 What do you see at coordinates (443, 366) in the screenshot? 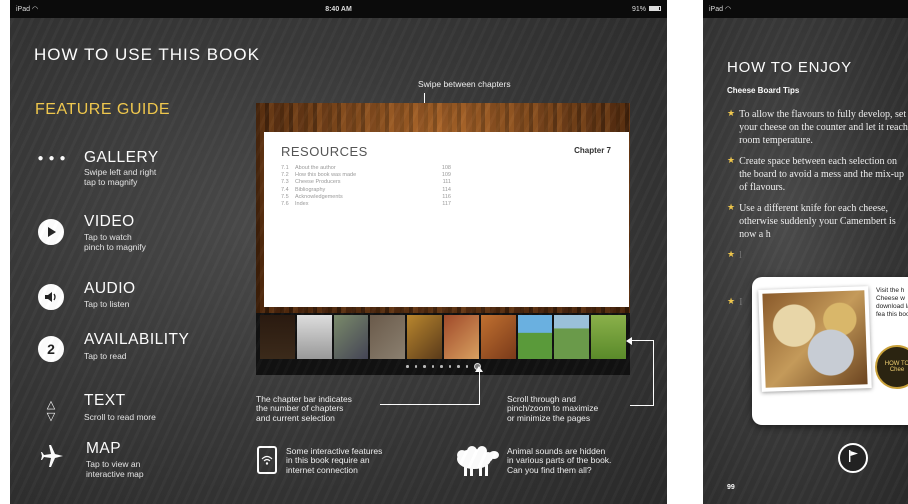
I see `chapter-dots` at bounding box center [443, 366].